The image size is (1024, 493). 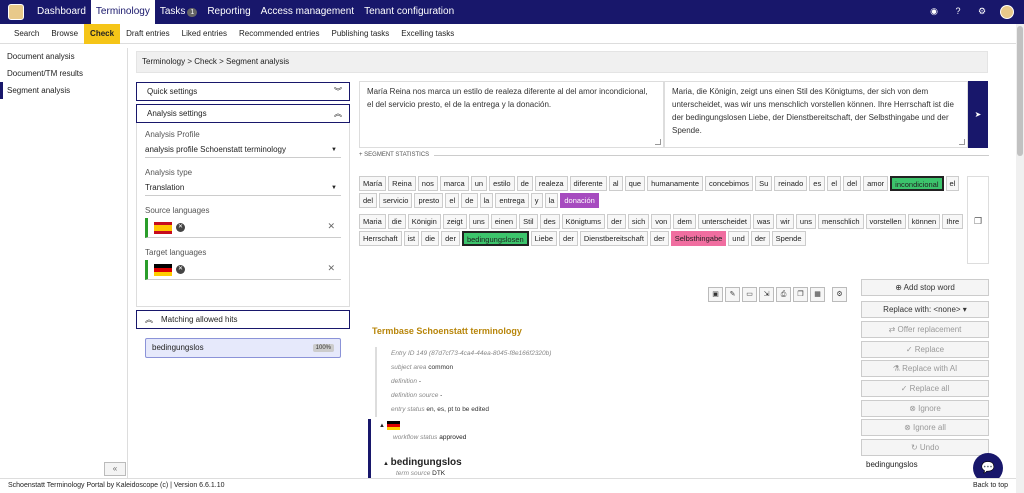 What do you see at coordinates (411, 238) in the screenshot?
I see `token: ist` at bounding box center [411, 238].